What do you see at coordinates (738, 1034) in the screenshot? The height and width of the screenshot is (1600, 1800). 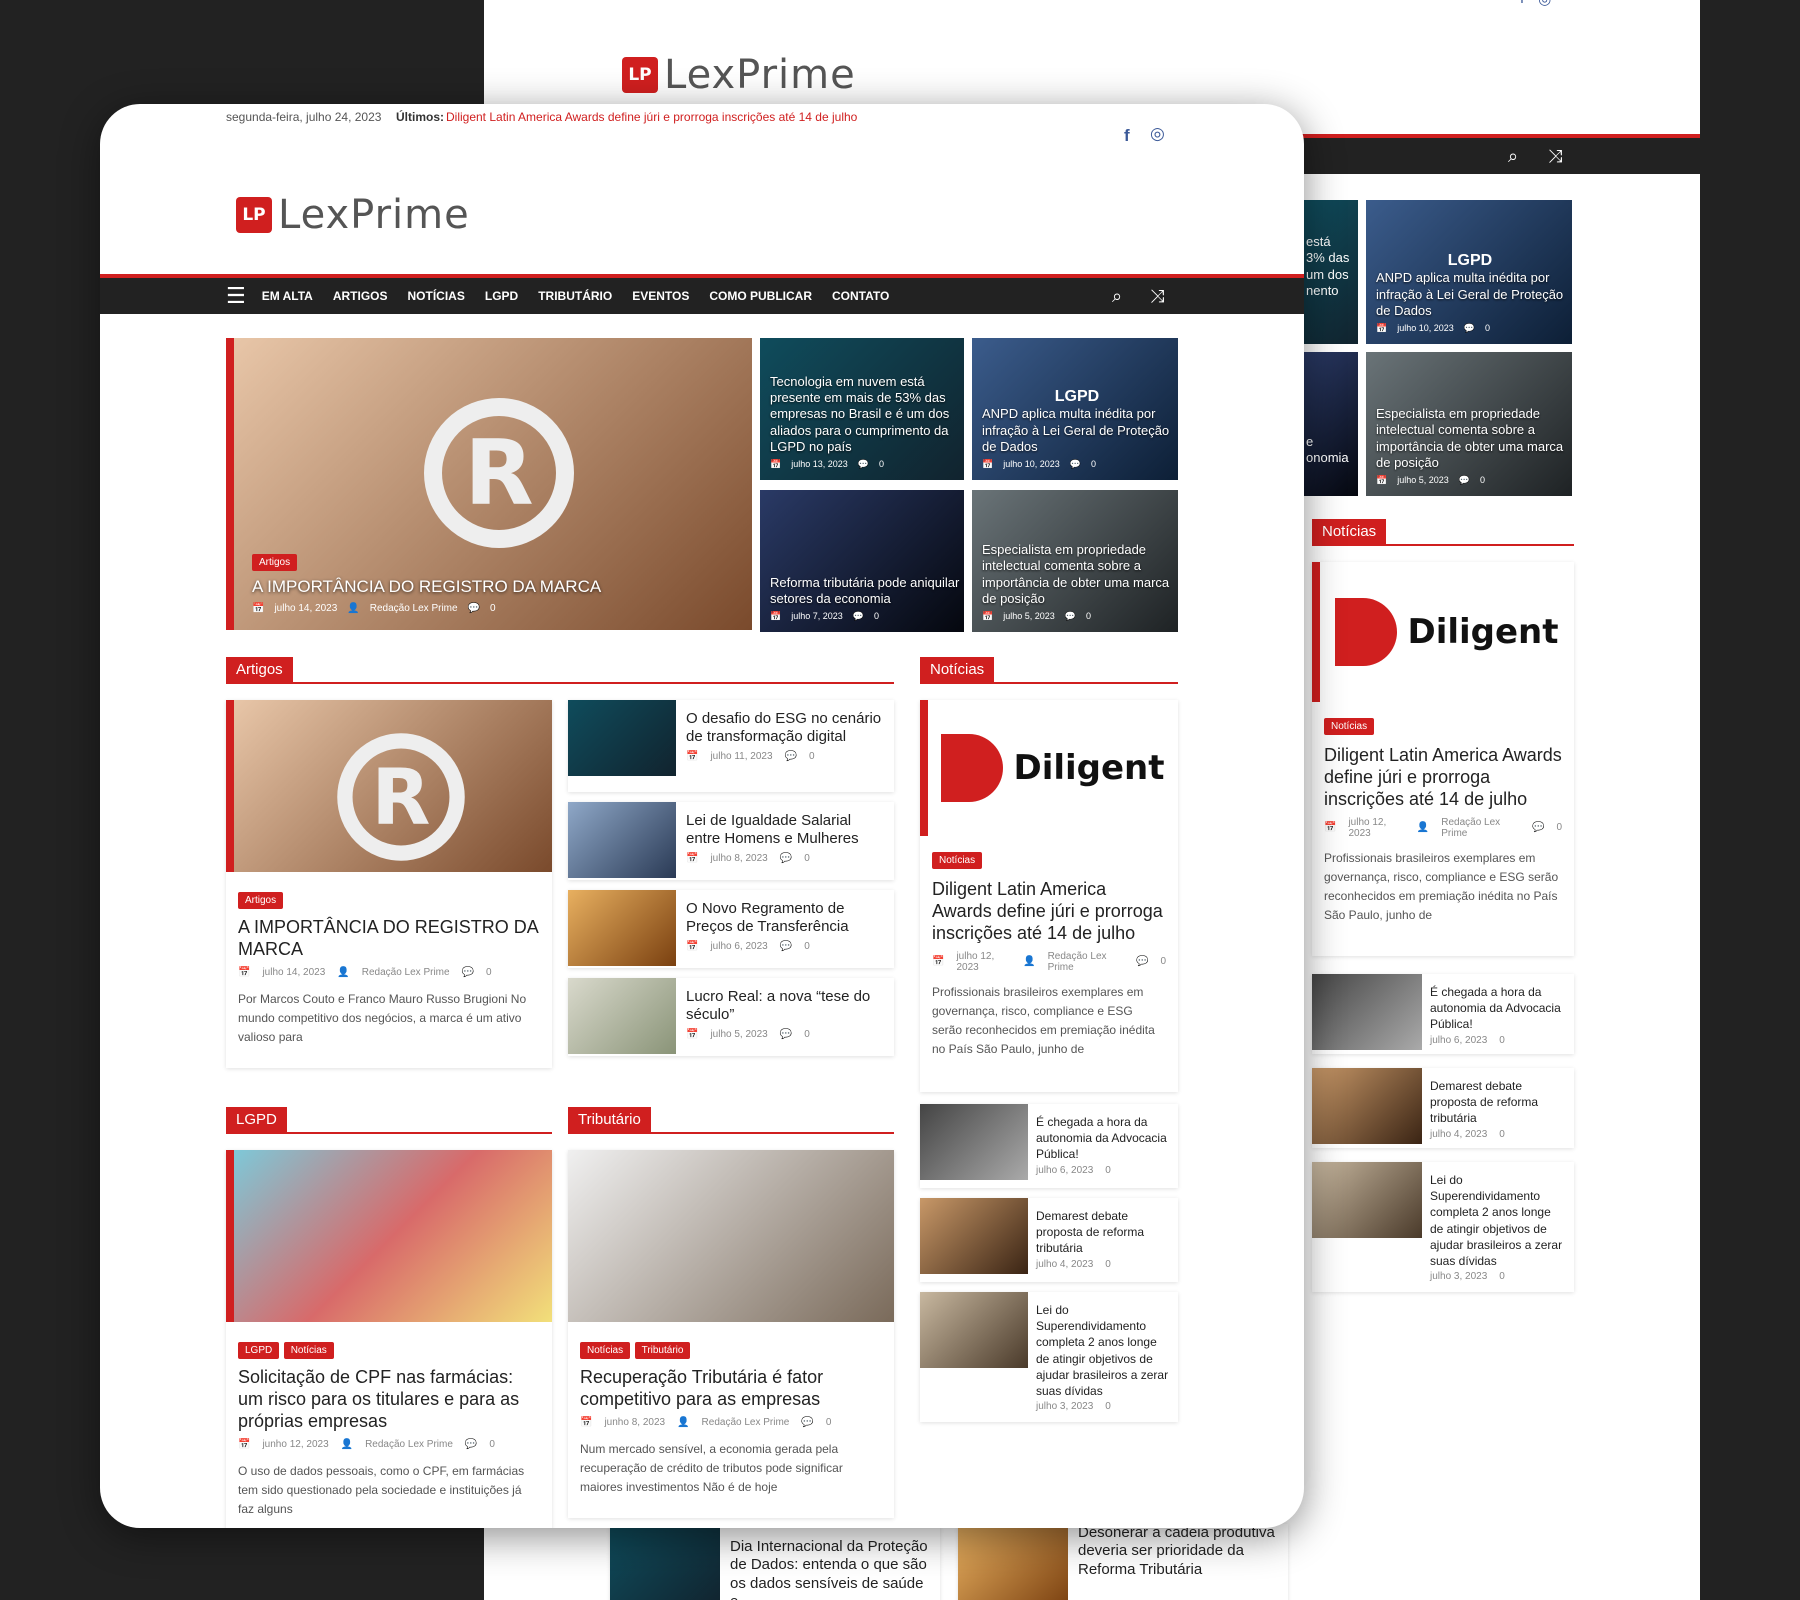 I see `article-date: julho 5, 2023` at bounding box center [738, 1034].